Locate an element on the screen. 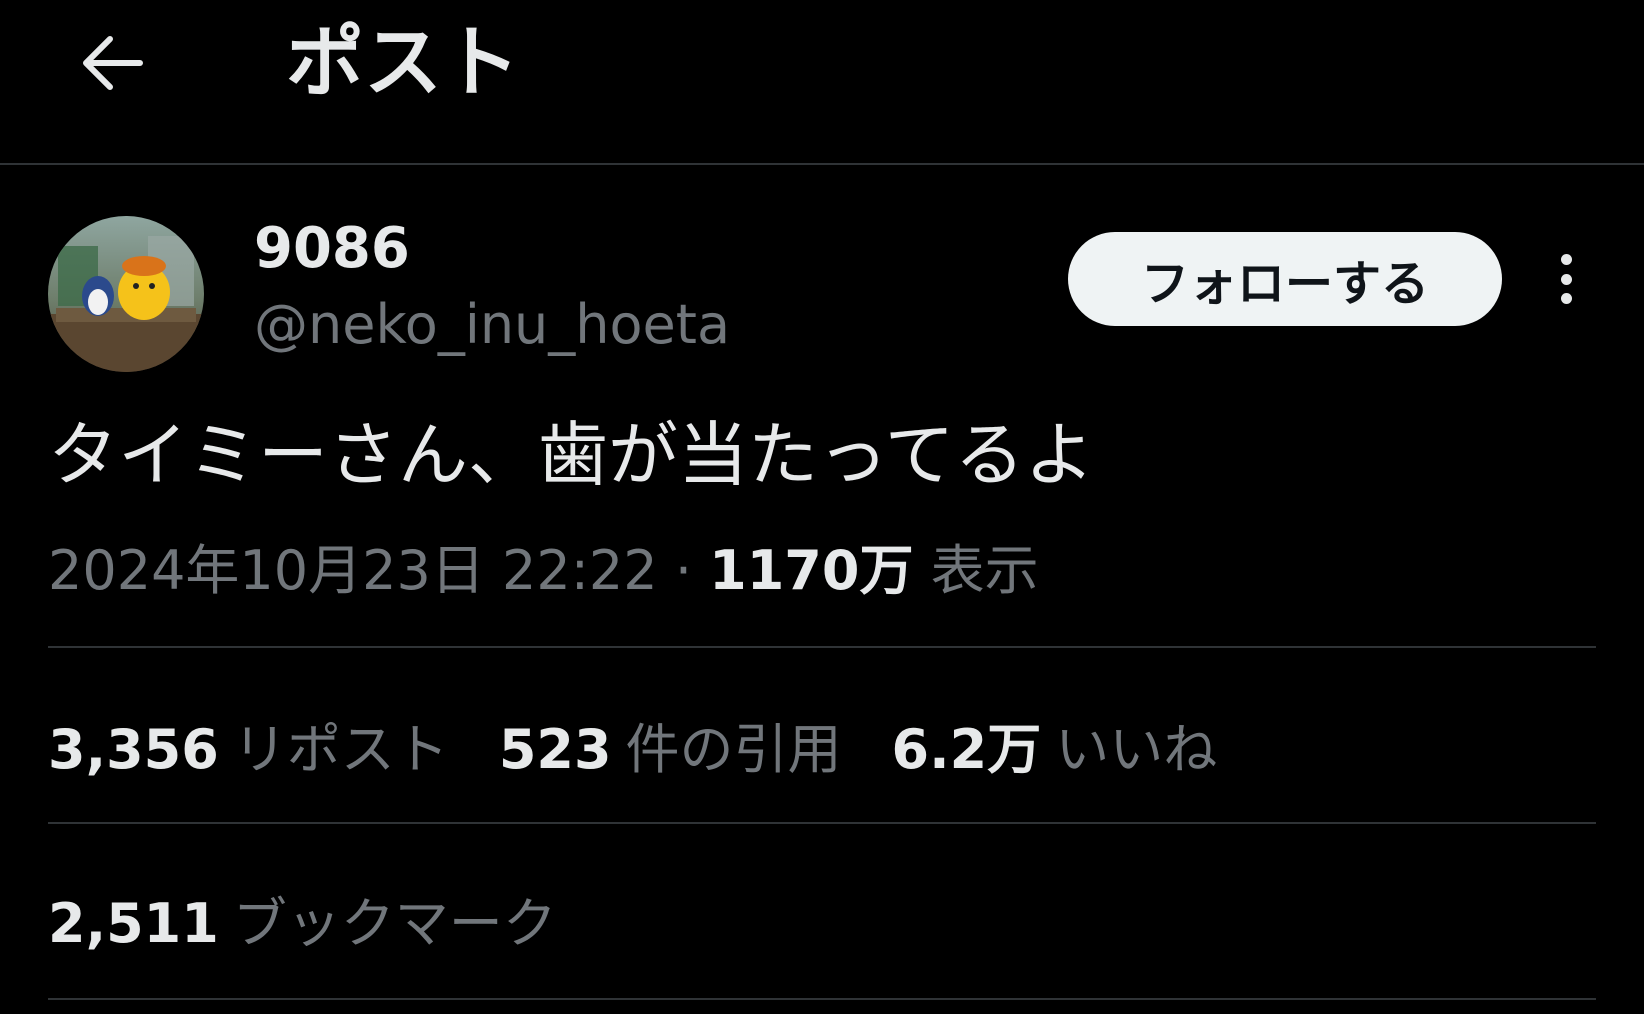  likes-stat: 6.2万 いいね is located at coordinates (1055, 750).